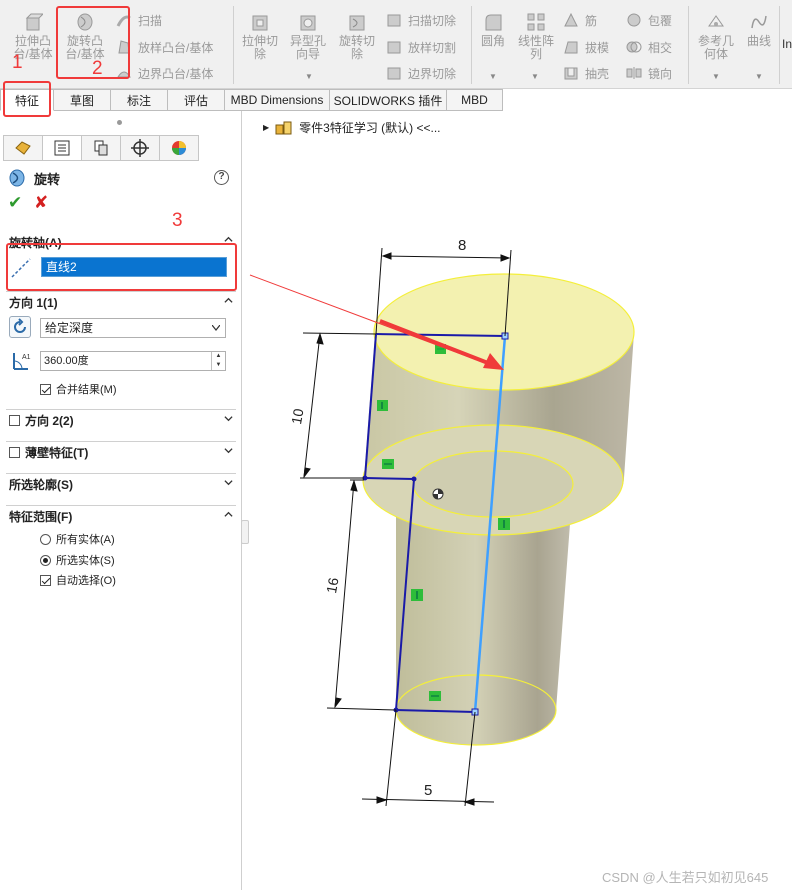 This screenshot has width=792, height=890. I want to click on draft-icon, so click(571, 47).